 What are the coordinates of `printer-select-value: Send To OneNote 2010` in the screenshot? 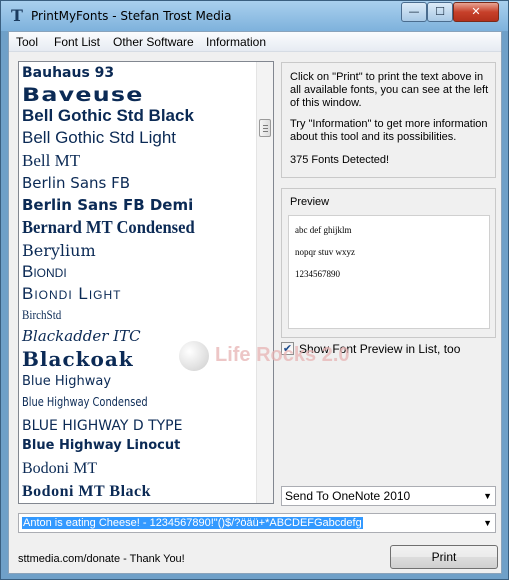 It's located at (348, 496).